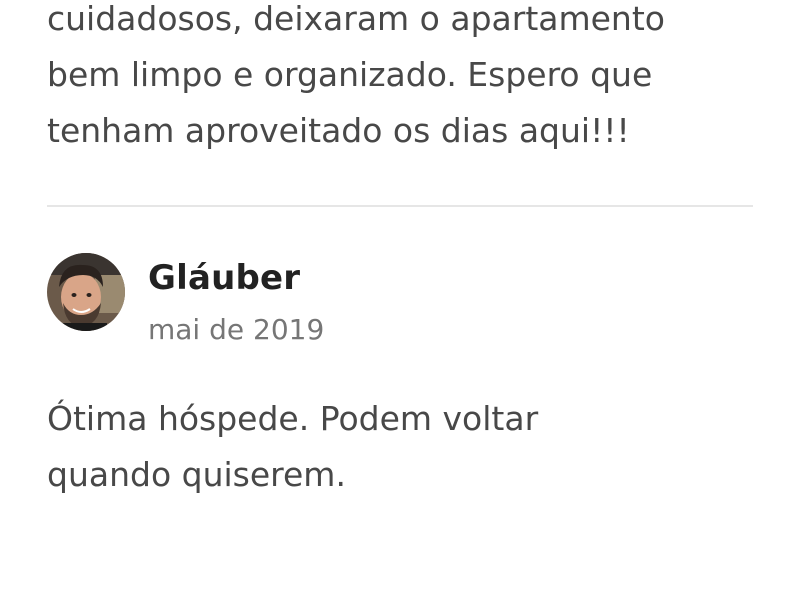 The width and height of the screenshot is (800, 600). I want to click on review-divider, so click(400, 206).